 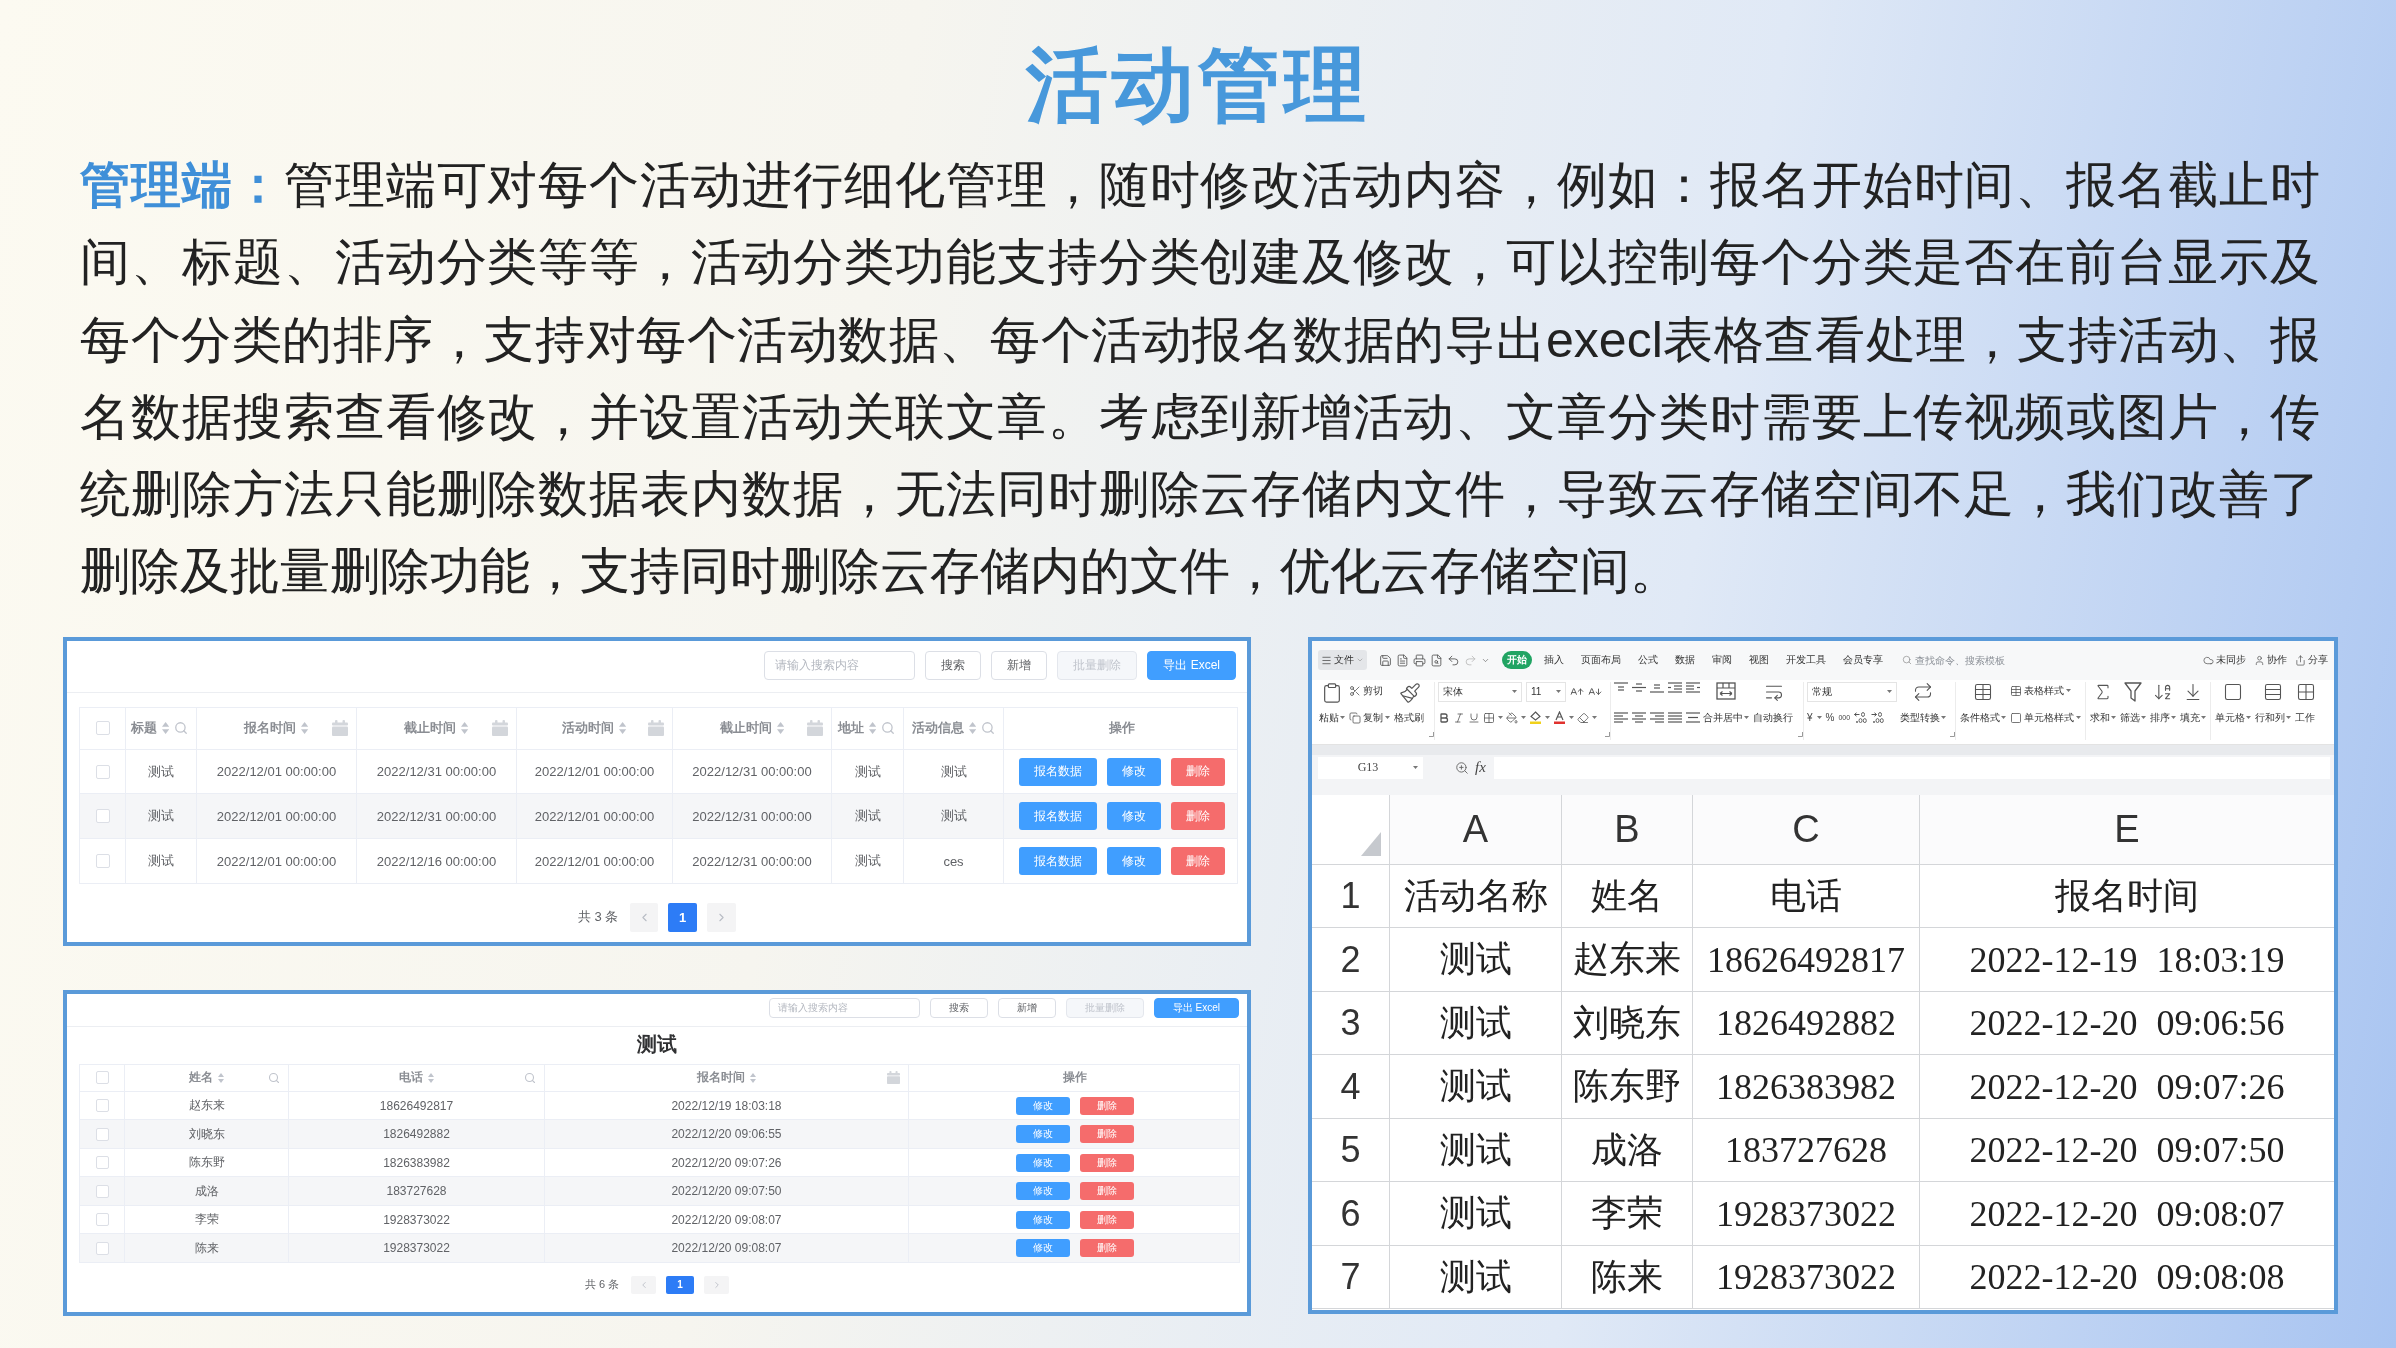 What do you see at coordinates (1474, 717) in the screenshot?
I see `underline-icon` at bounding box center [1474, 717].